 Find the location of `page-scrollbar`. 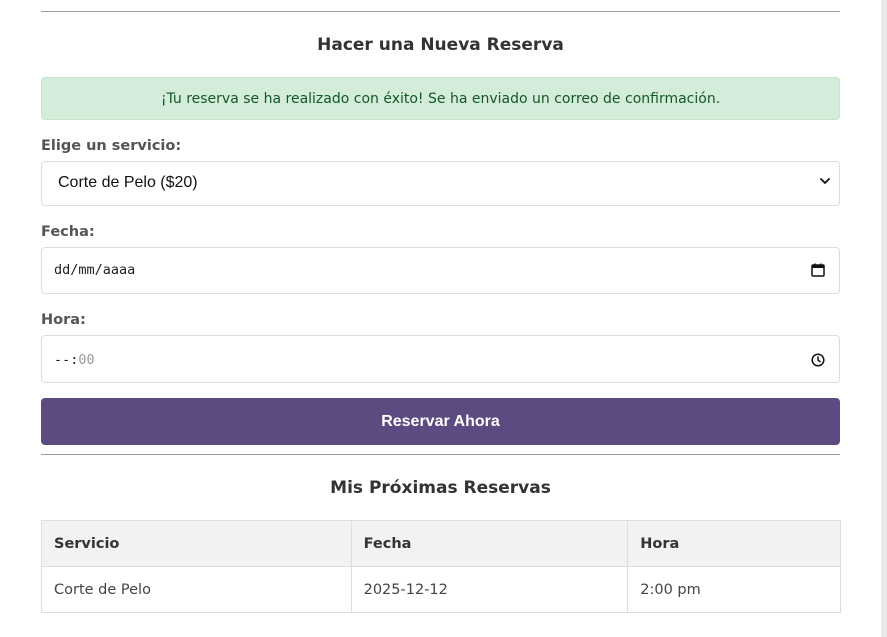

page-scrollbar is located at coordinates (884, 318).